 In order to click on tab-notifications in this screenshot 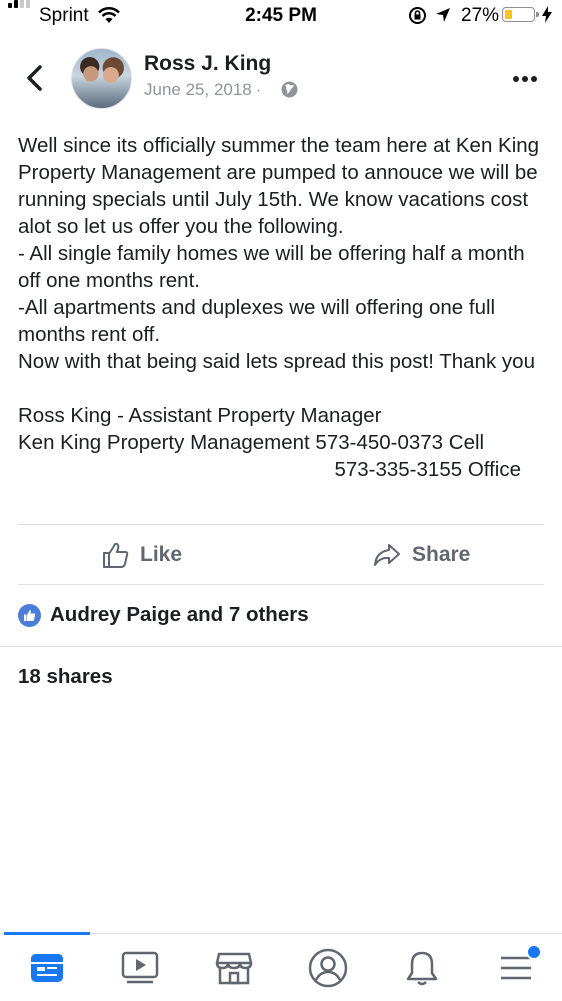, I will do `click(422, 968)`.